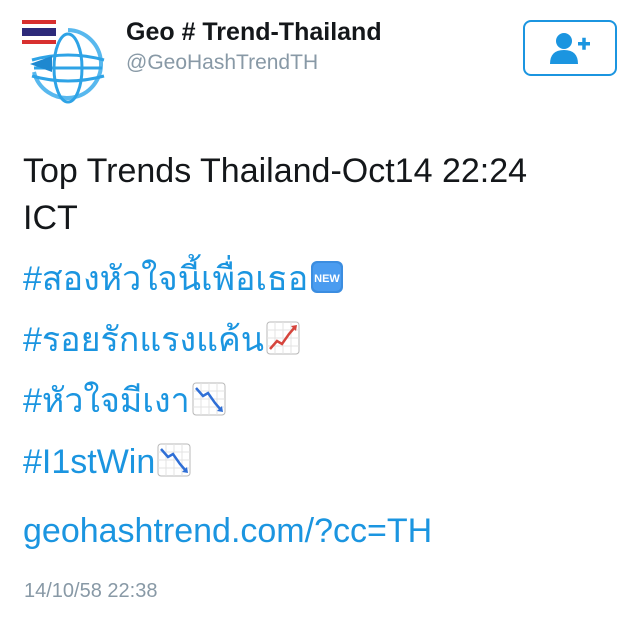 The height and width of the screenshot is (618, 640). Describe the element at coordinates (106, 401) in the screenshot. I see `hashtag-link: #หัวใจมีเงา` at that location.